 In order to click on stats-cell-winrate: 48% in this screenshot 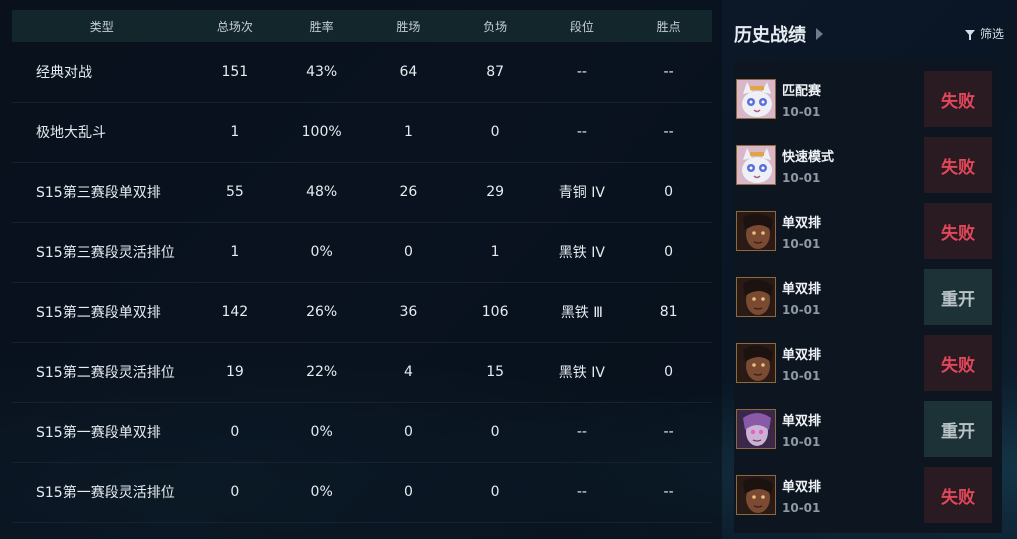, I will do `click(322, 192)`.